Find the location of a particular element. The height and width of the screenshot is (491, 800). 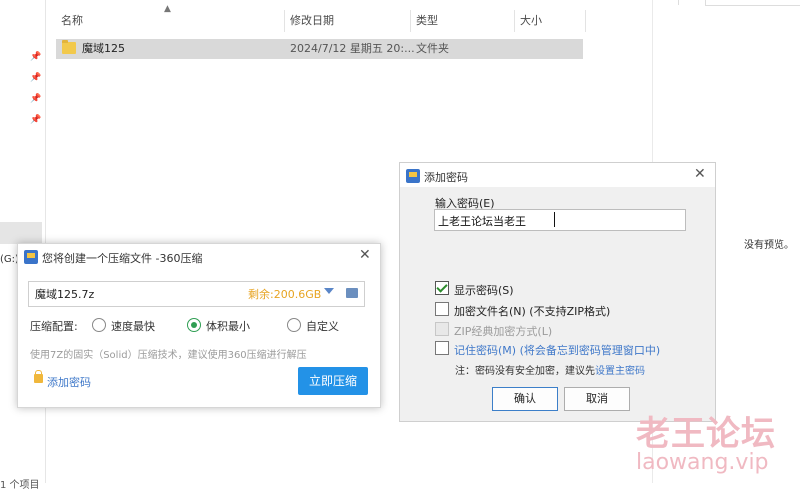

file-name: 魔域125 is located at coordinates (103, 48).